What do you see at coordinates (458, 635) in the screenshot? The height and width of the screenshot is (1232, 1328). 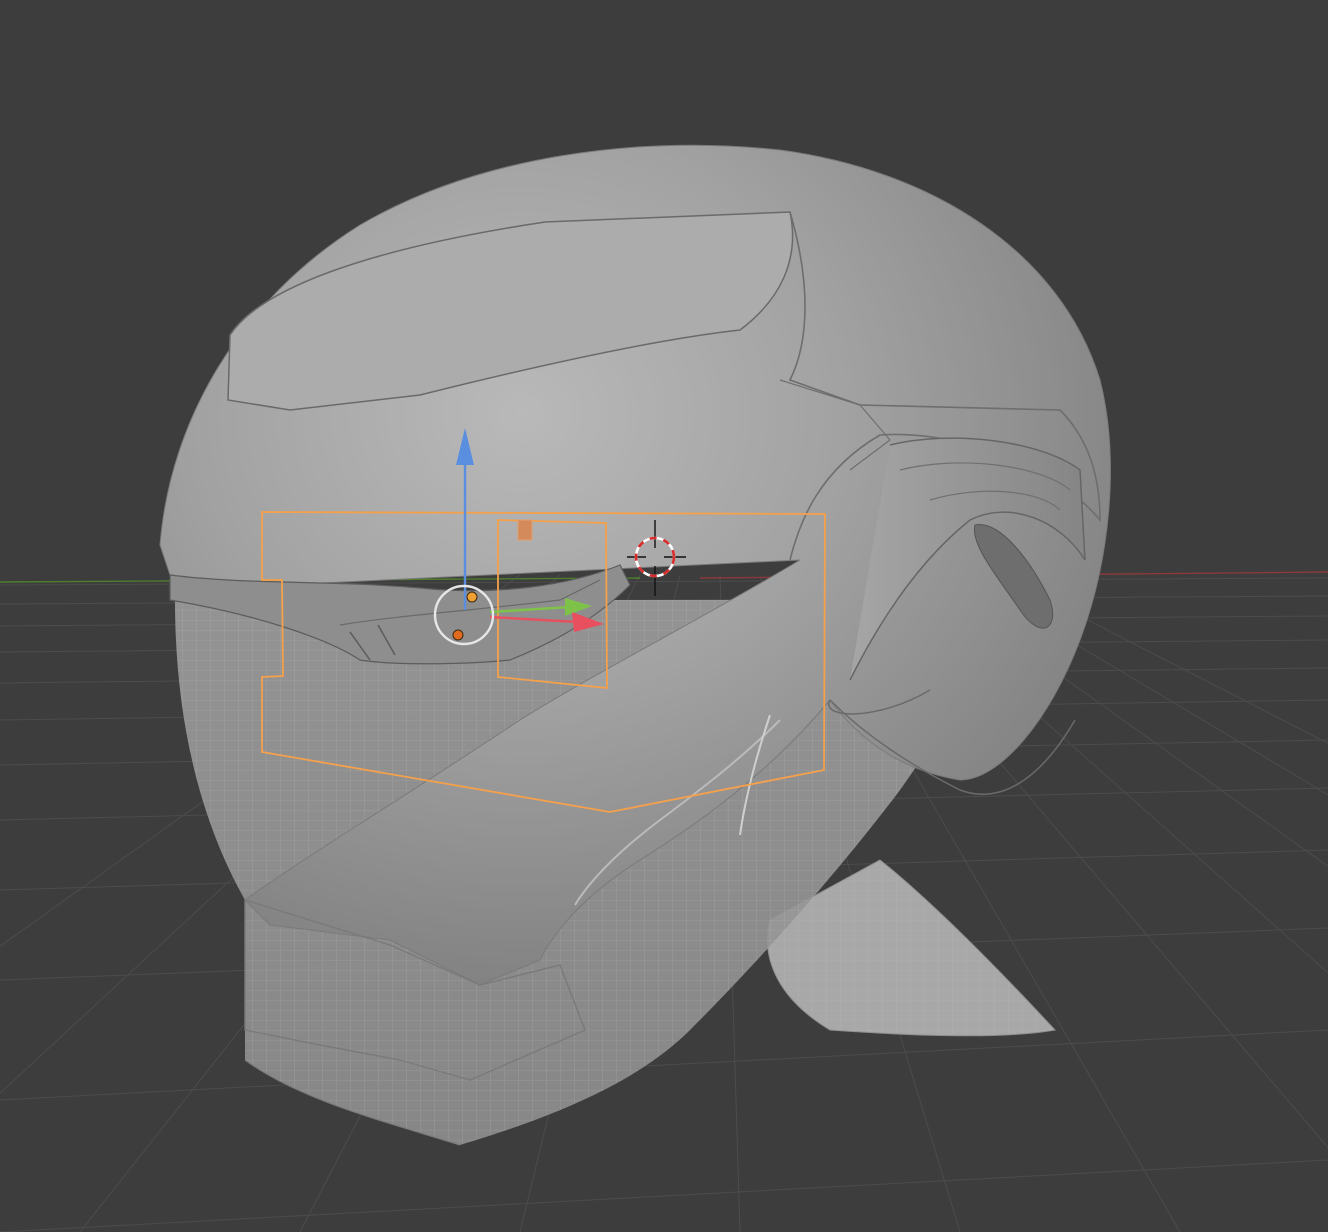 I see `pivot-dot` at bounding box center [458, 635].